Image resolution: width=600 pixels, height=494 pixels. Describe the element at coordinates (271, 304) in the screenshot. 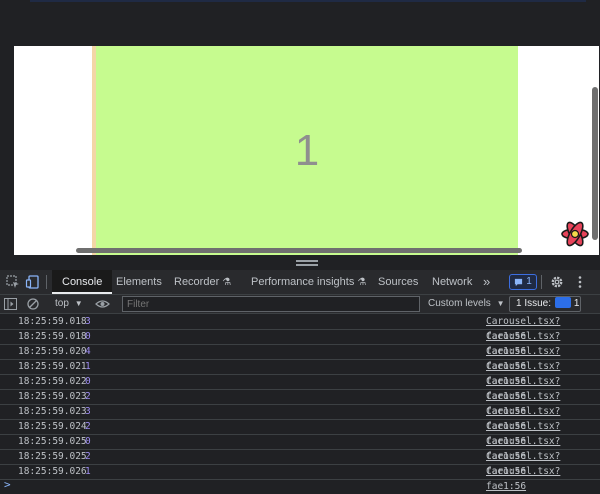

I see `filter-input` at that location.